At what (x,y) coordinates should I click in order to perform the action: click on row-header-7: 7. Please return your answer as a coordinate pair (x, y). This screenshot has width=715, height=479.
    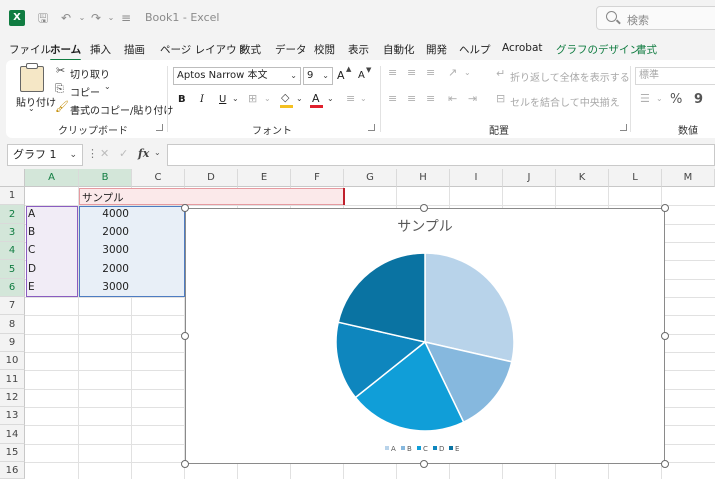
    Looking at the image, I should click on (12, 306).